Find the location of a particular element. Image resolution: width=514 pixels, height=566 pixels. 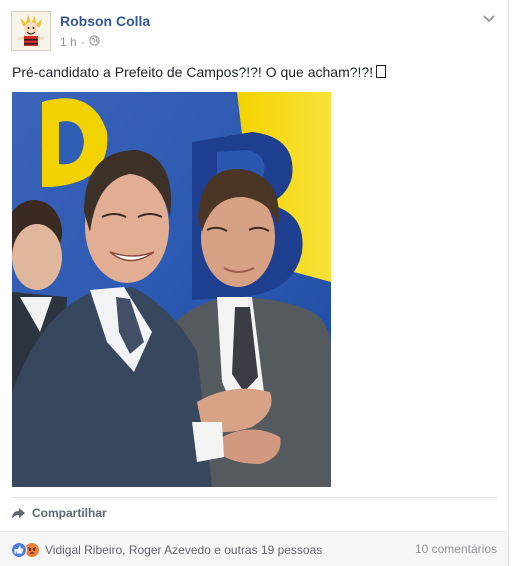

globe-icon is located at coordinates (94, 42).